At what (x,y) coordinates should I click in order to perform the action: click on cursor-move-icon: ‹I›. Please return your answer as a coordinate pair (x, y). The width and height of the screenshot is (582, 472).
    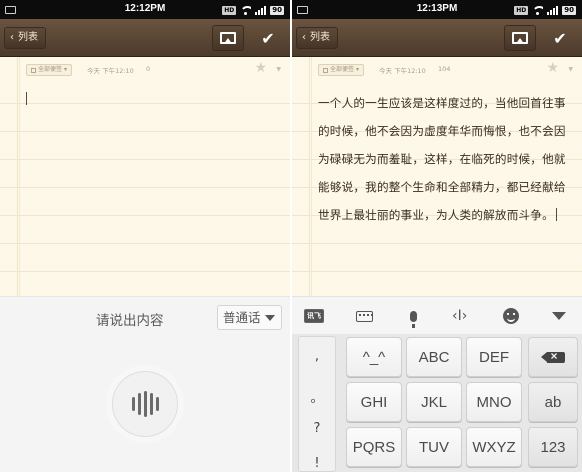
    Looking at the image, I should click on (460, 316).